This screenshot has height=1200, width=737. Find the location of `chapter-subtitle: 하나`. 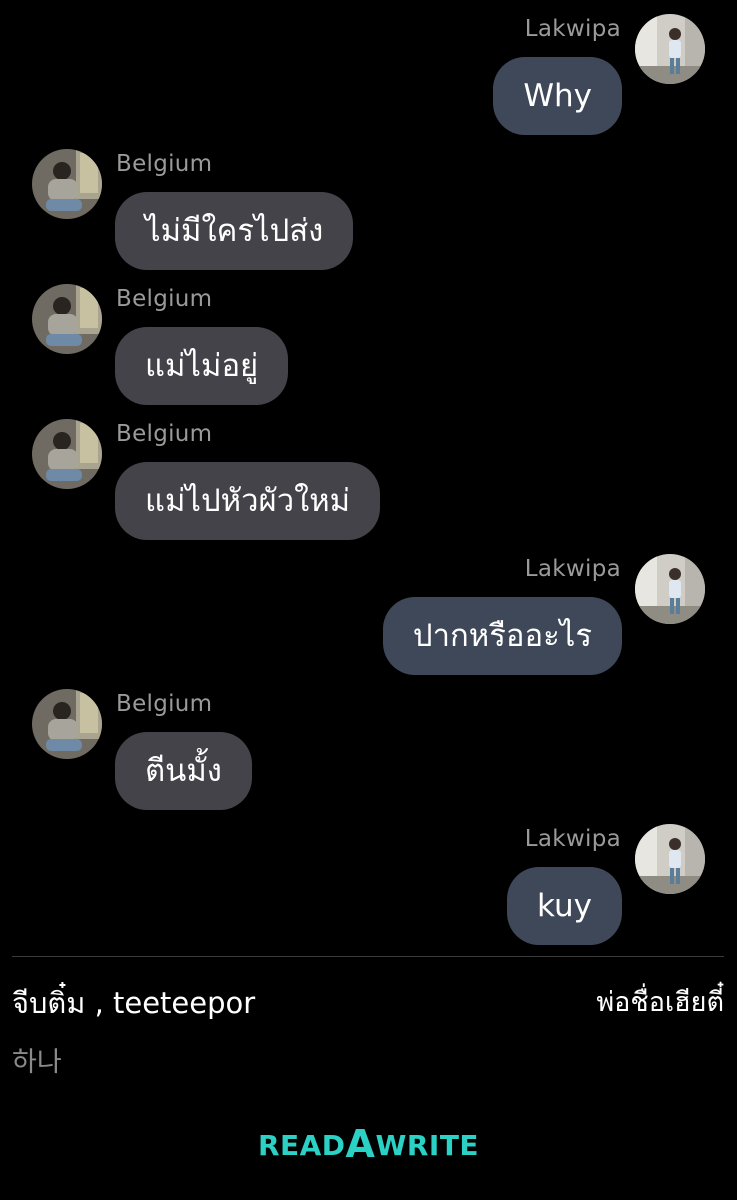

chapter-subtitle: 하나 is located at coordinates (37, 1062).